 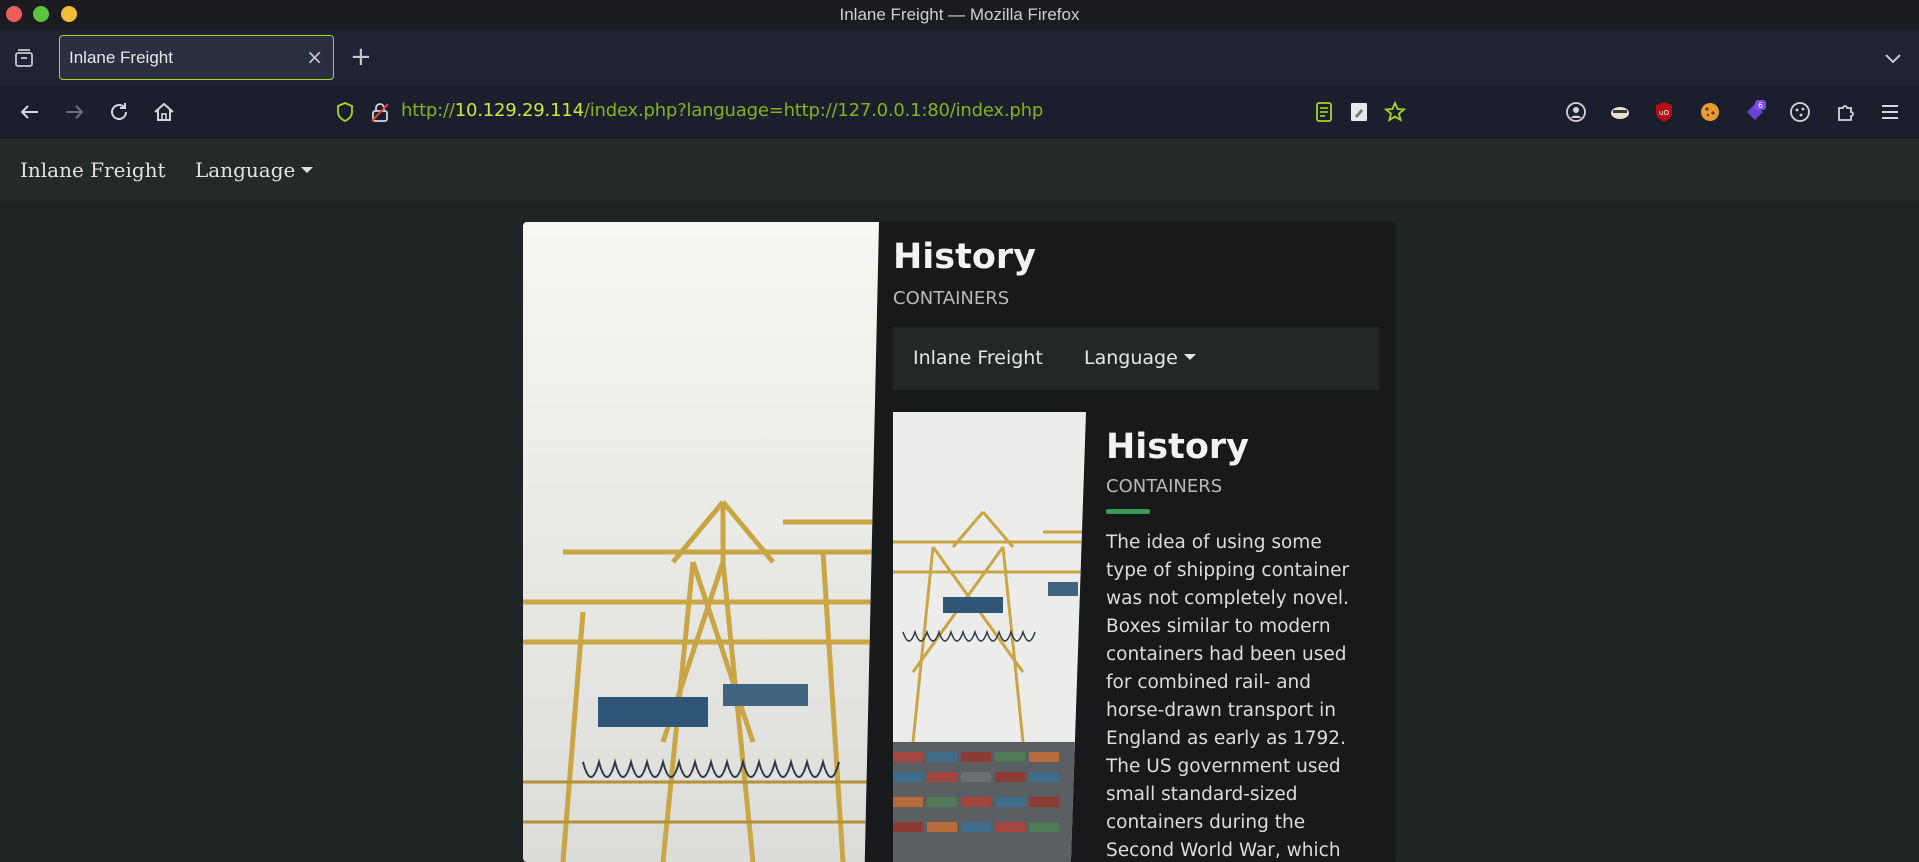 What do you see at coordinates (30, 112) in the screenshot?
I see `back-arrow-icon` at bounding box center [30, 112].